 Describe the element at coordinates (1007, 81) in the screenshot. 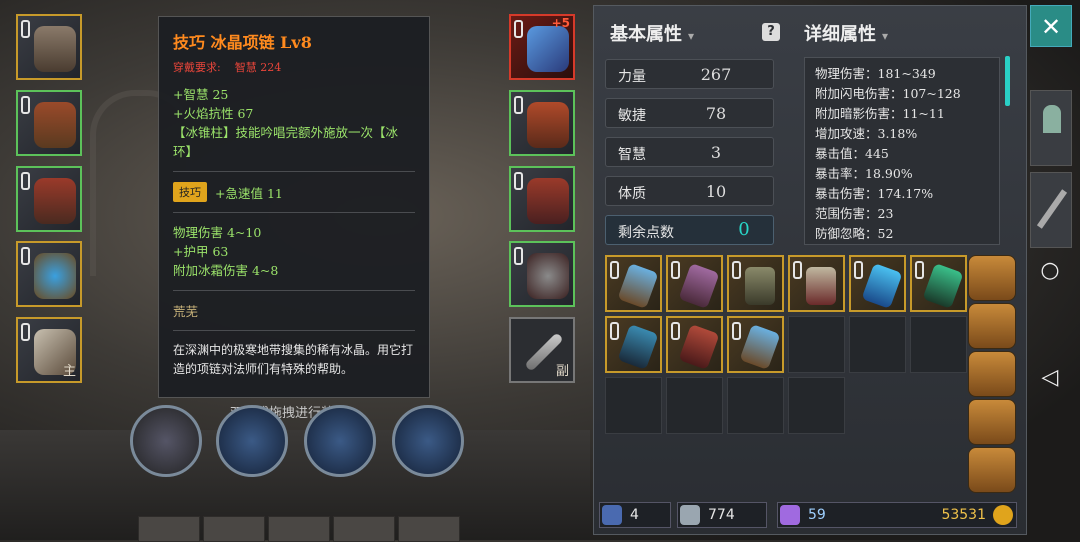

I see `detail-scrollbar` at that location.